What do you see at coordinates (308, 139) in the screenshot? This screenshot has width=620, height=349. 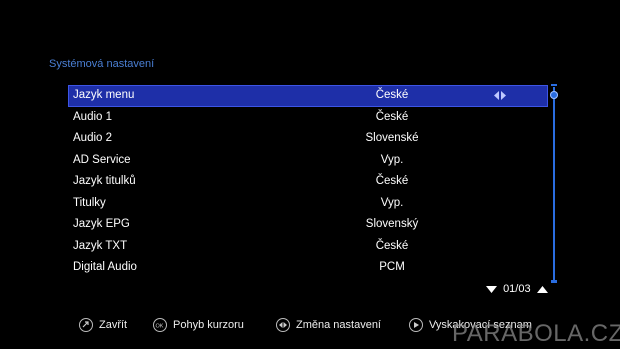 I see `menu-row-audio-2: Audio 2 Slovenské` at bounding box center [308, 139].